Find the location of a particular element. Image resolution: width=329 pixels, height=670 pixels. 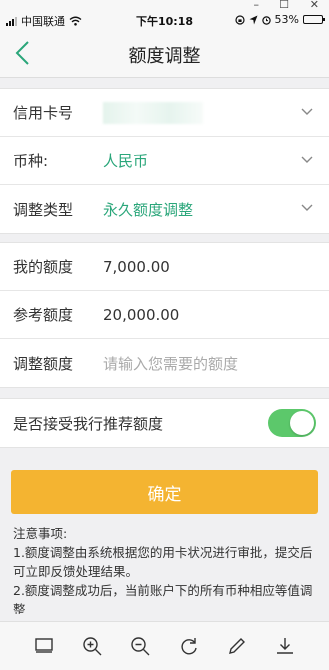

signal-icon is located at coordinates (11, 21).